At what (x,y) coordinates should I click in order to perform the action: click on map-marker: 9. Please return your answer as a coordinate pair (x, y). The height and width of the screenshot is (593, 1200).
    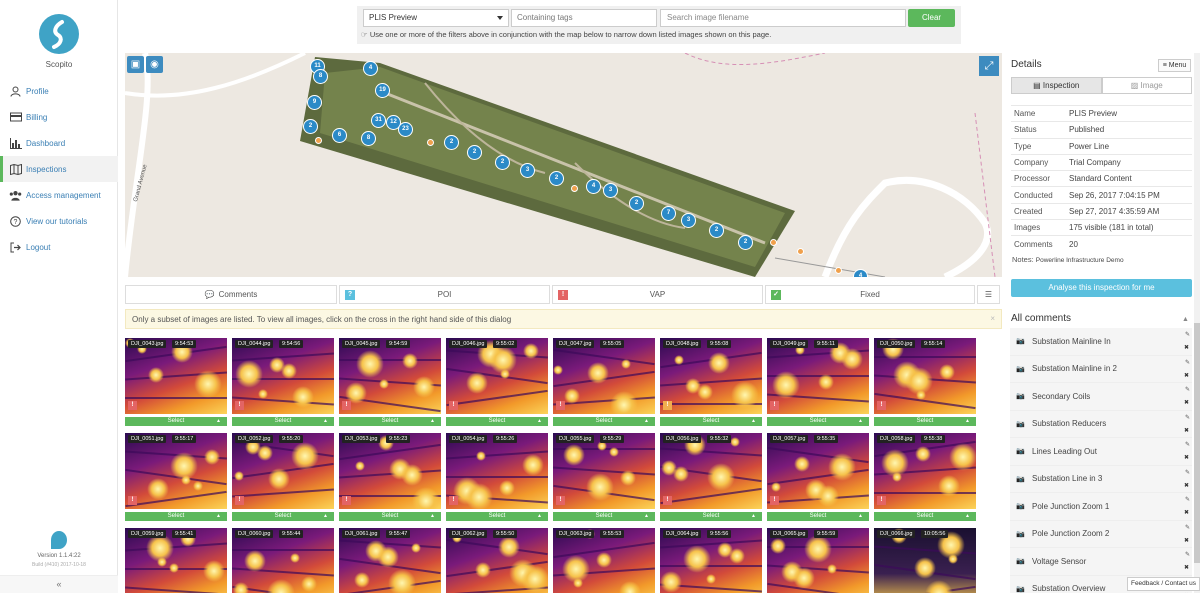
    Looking at the image, I should click on (314, 102).